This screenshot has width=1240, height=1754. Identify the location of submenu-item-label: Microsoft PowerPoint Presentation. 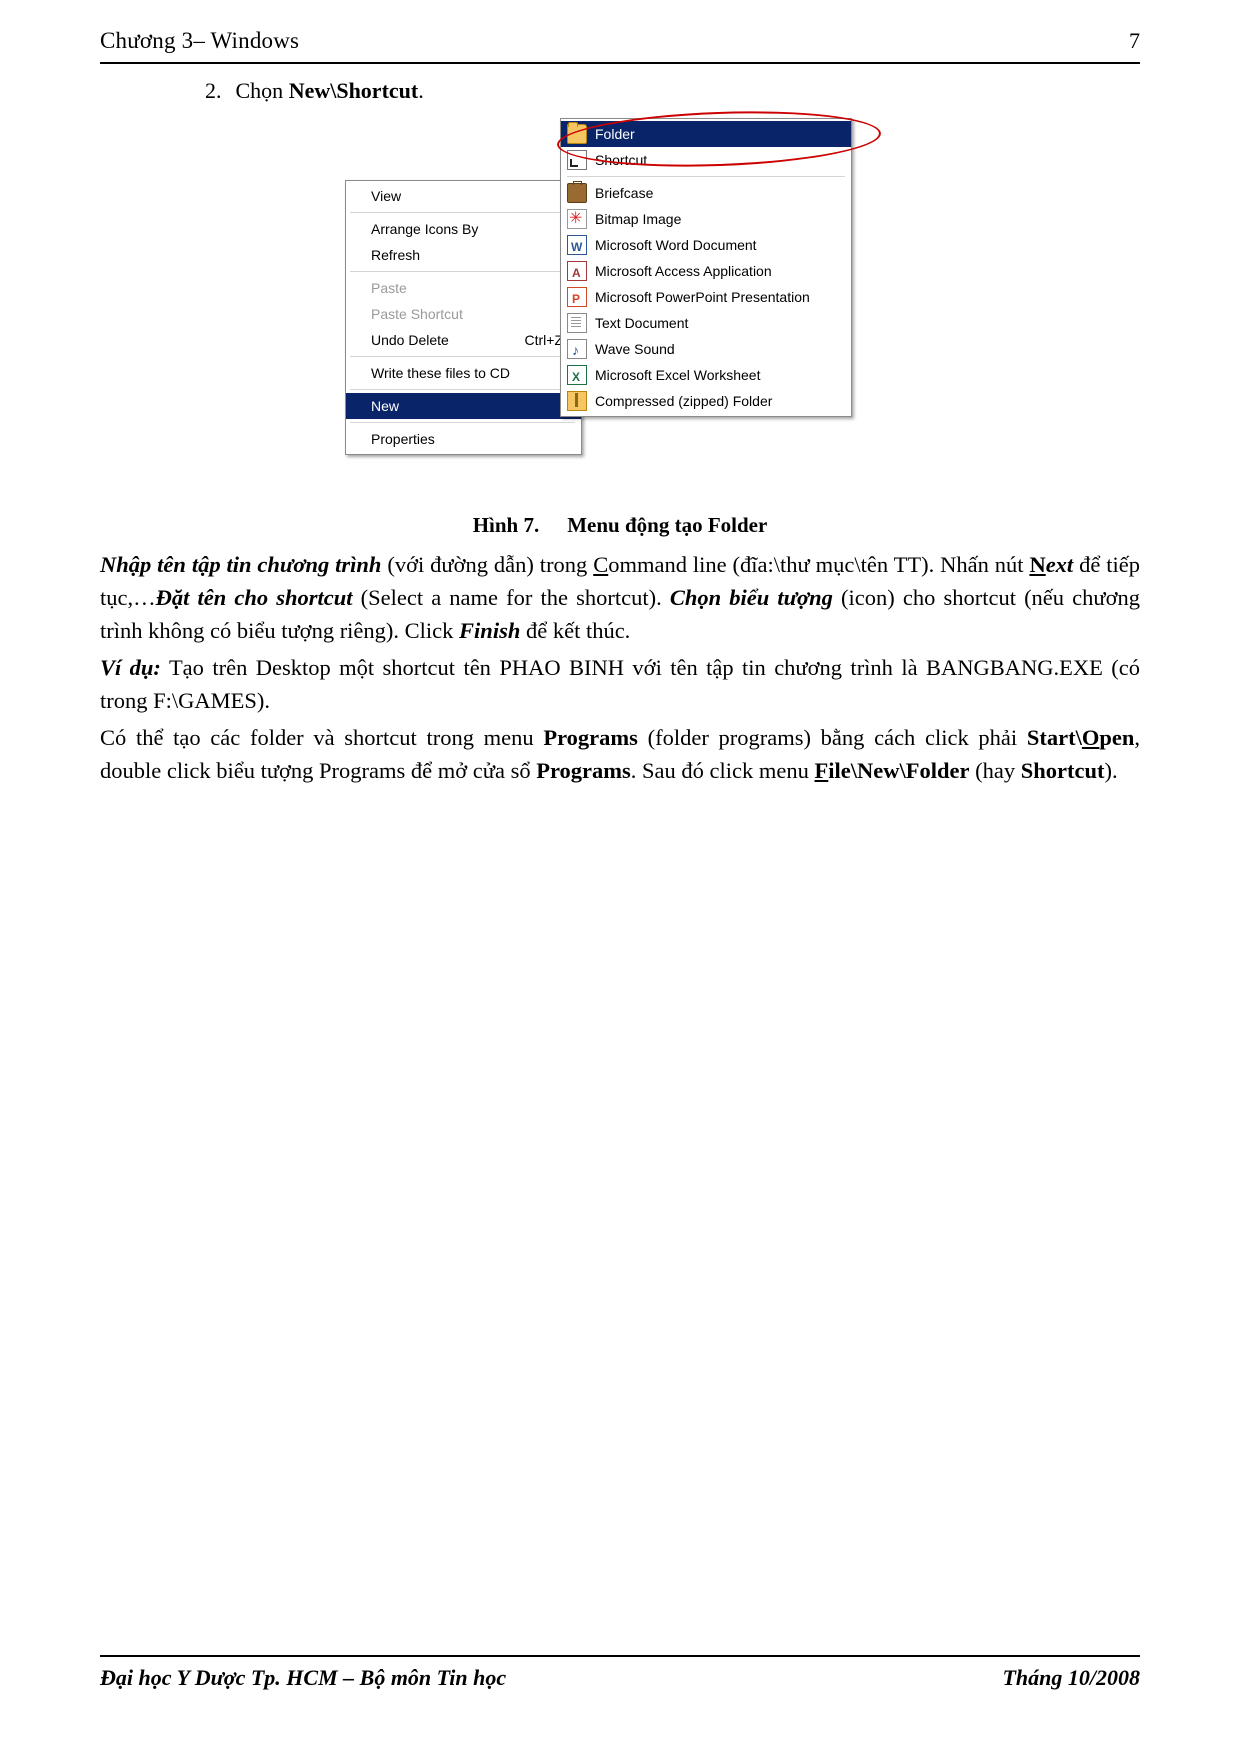
(702, 297).